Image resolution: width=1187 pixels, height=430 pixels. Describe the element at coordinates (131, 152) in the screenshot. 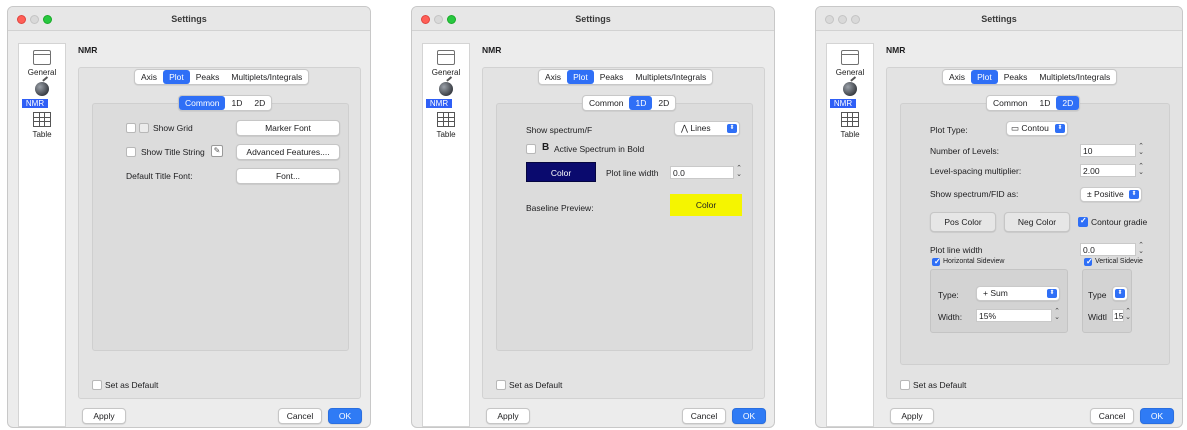

I see `show-title-checkbox` at that location.